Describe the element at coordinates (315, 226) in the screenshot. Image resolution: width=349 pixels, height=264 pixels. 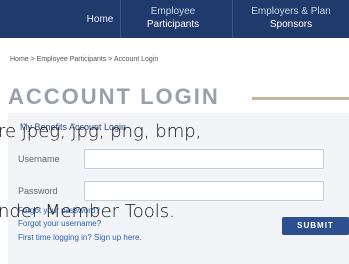
I see `submit-button: SUBMIT` at that location.